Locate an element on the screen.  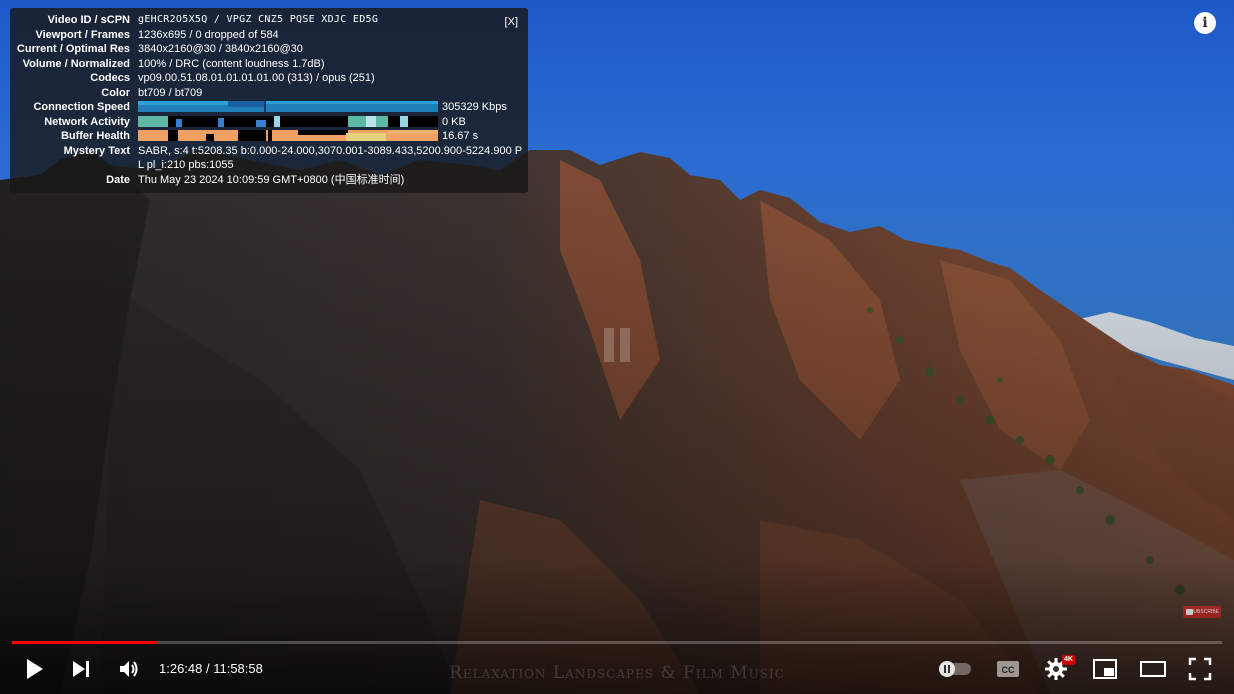
stat-value: 100% / DRC (content loudness 1.7dB) is located at coordinates (231, 63).